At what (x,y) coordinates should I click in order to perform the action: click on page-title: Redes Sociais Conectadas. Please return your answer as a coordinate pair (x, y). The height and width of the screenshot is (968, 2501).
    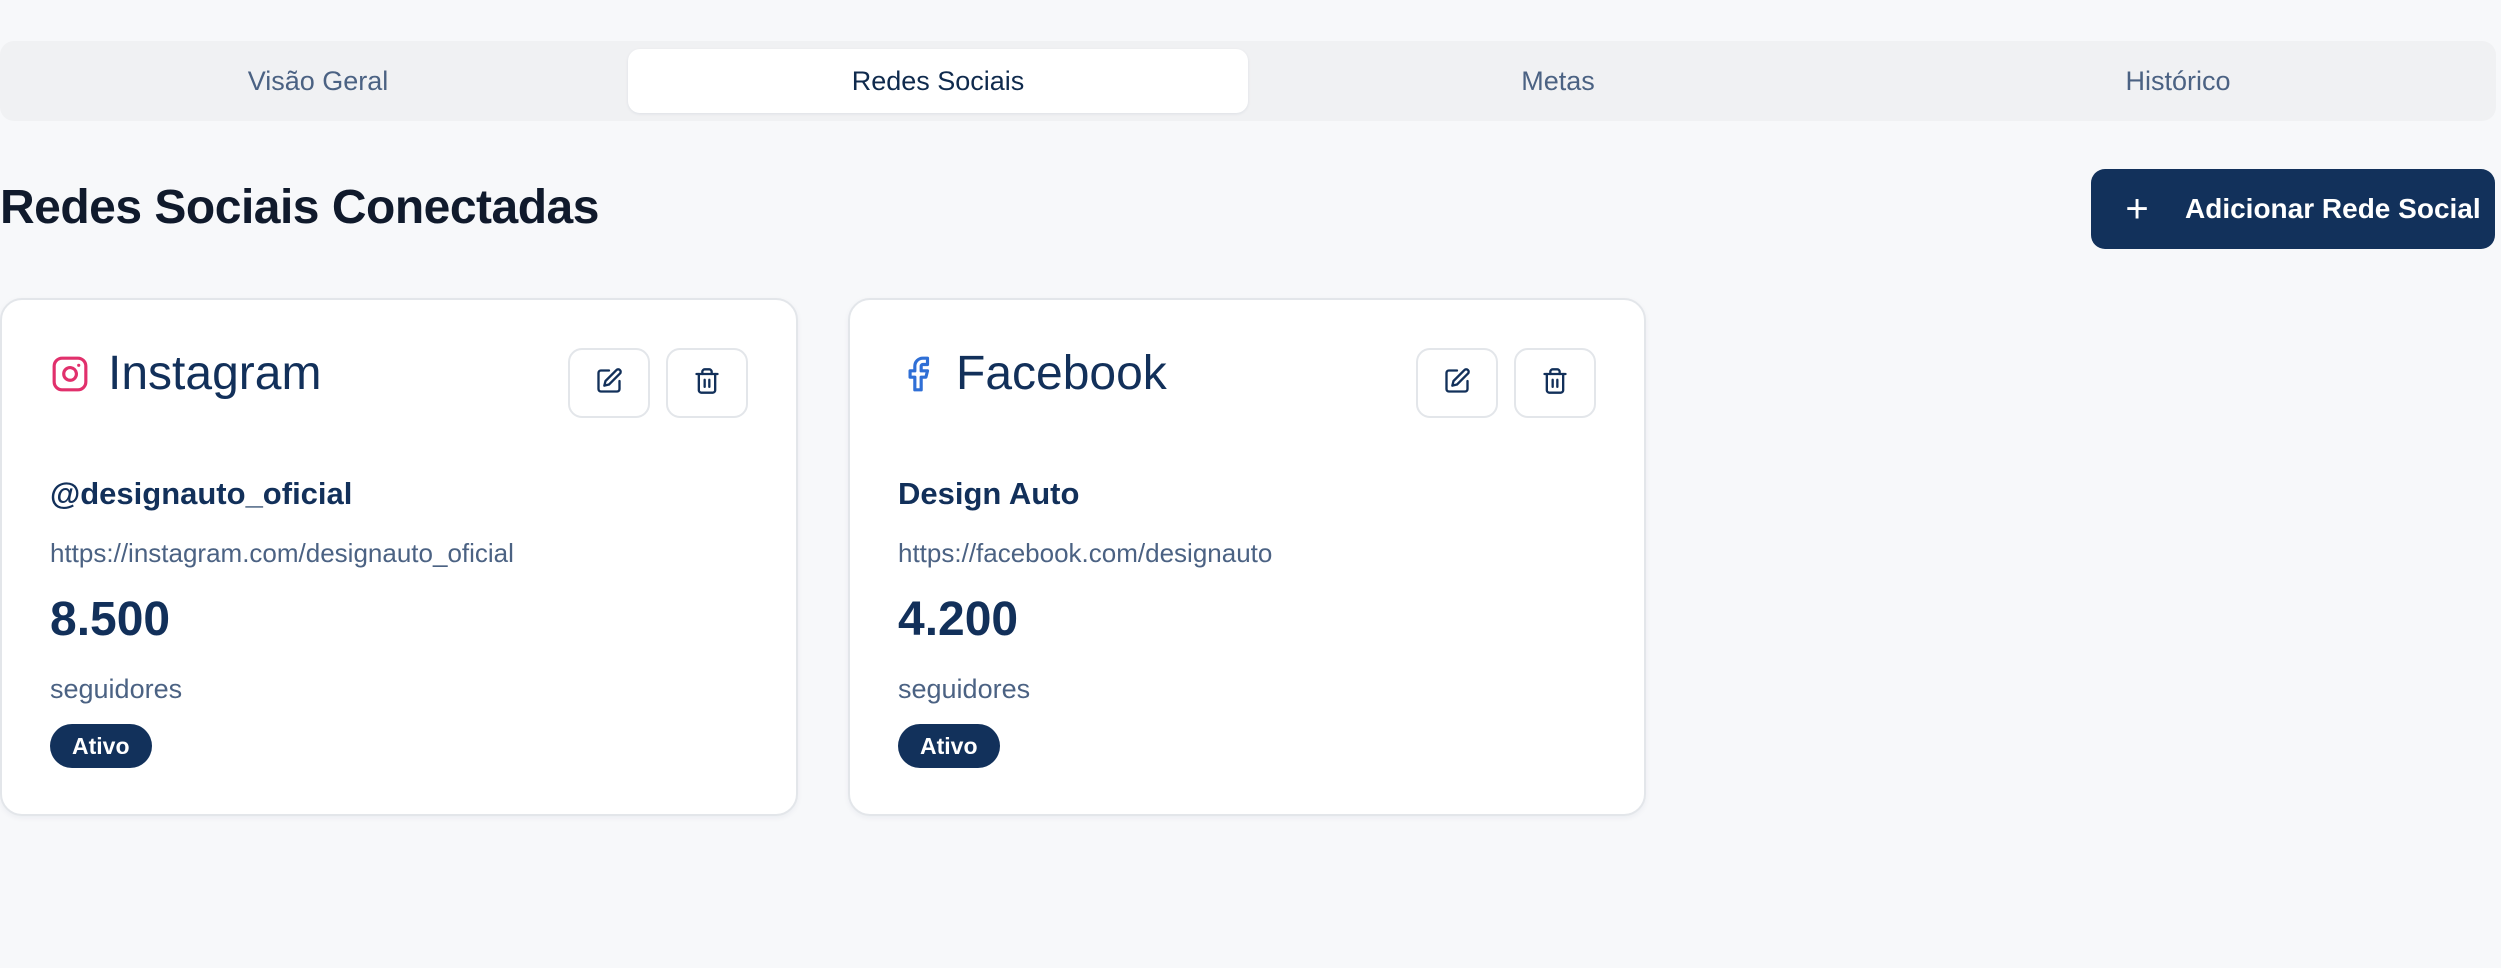
    Looking at the image, I should click on (299, 207).